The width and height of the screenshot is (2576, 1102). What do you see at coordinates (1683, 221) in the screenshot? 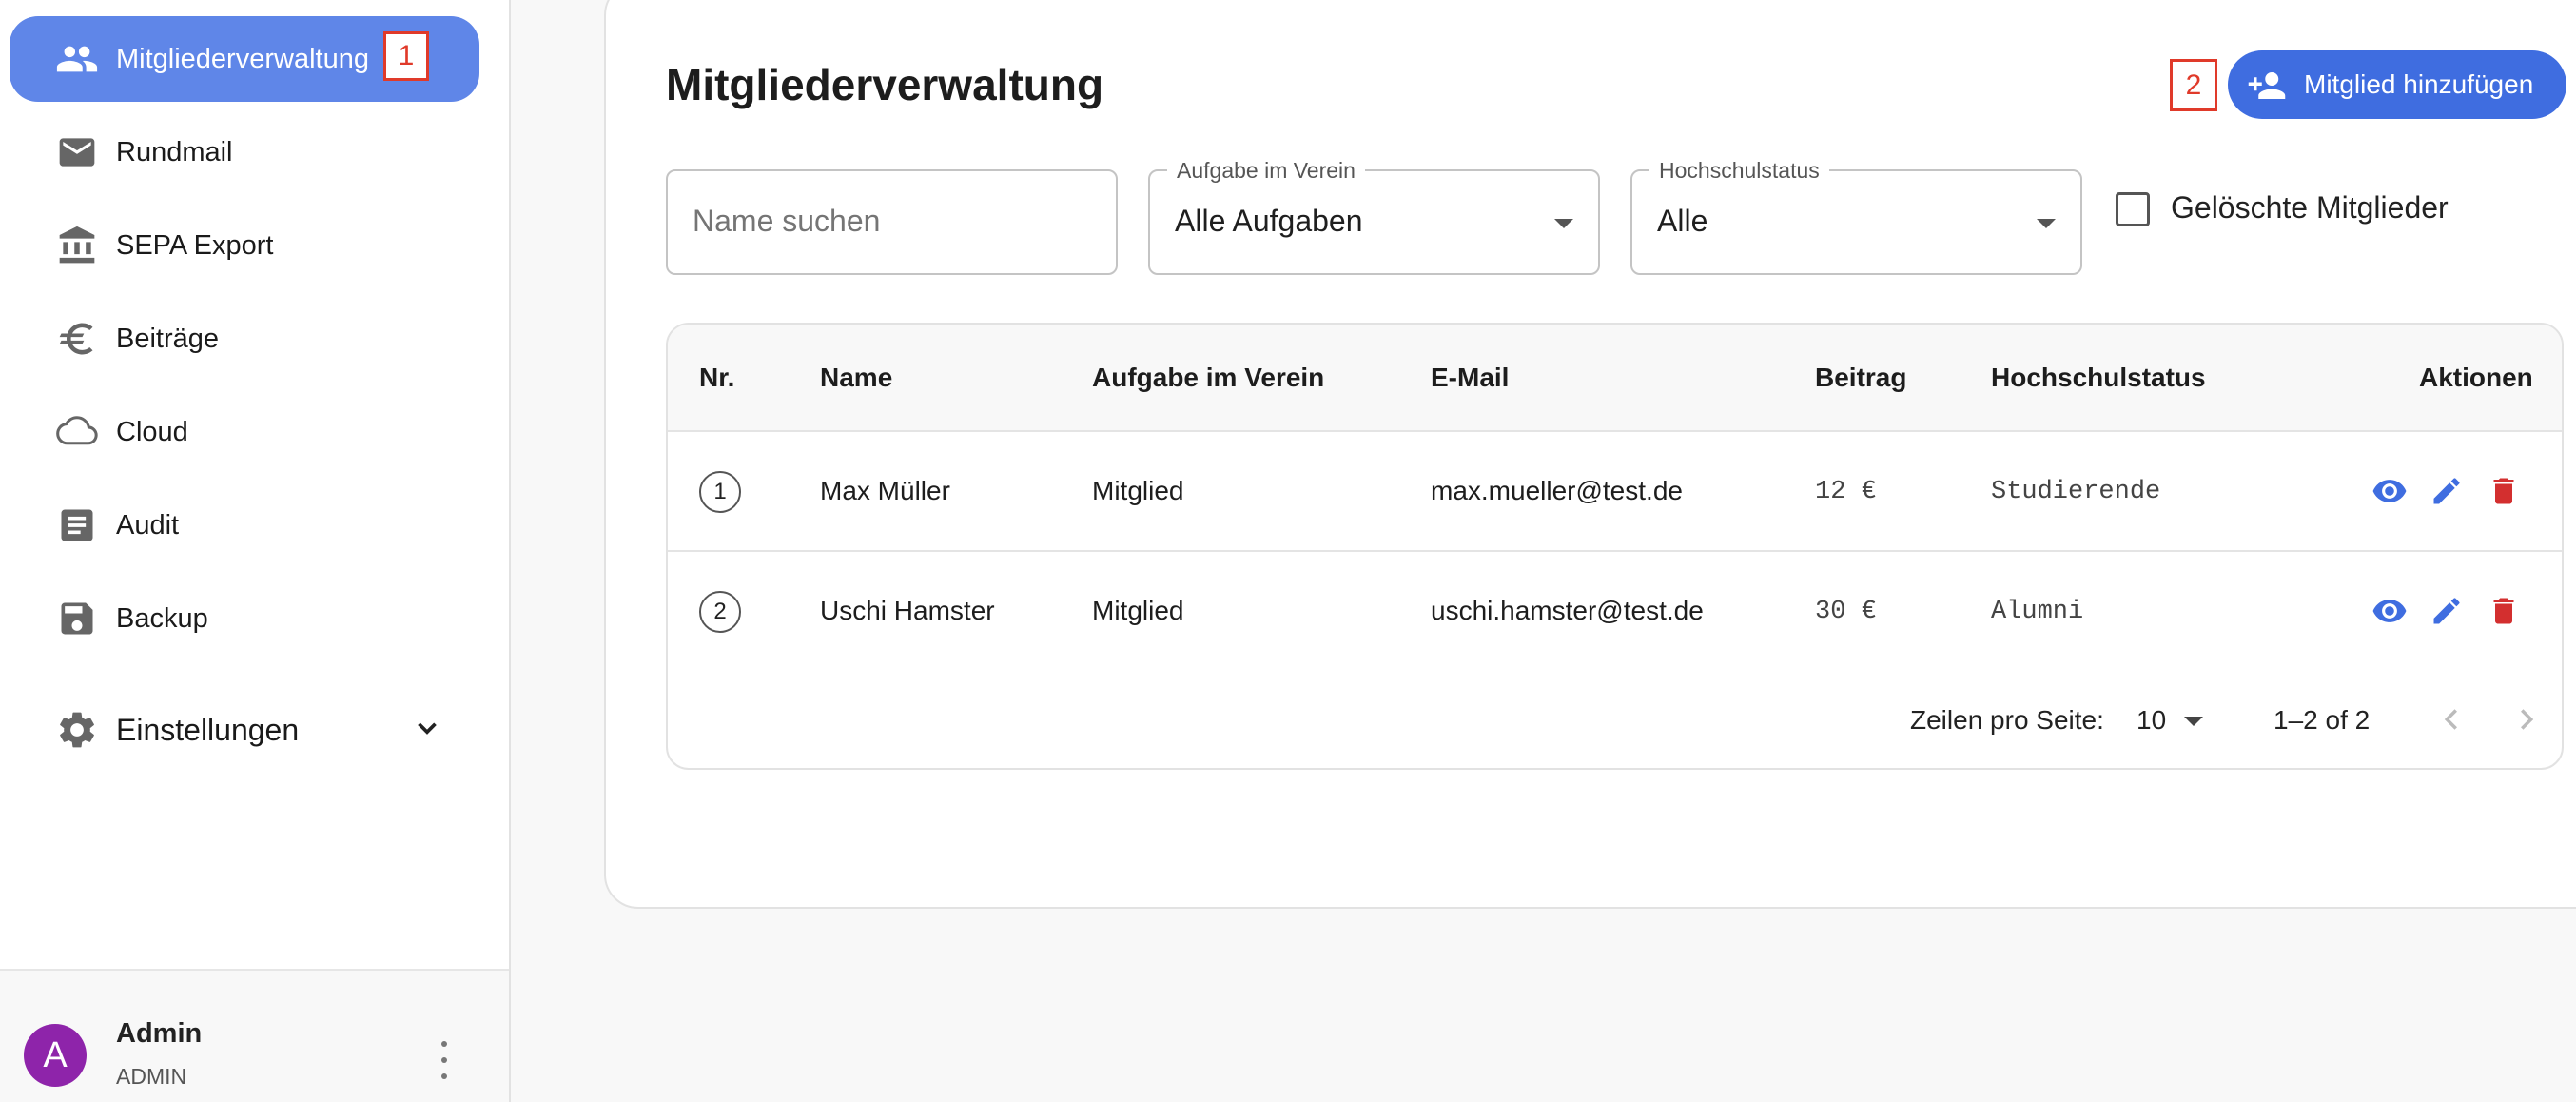
I see `status-filter-value: Alle` at bounding box center [1683, 221].